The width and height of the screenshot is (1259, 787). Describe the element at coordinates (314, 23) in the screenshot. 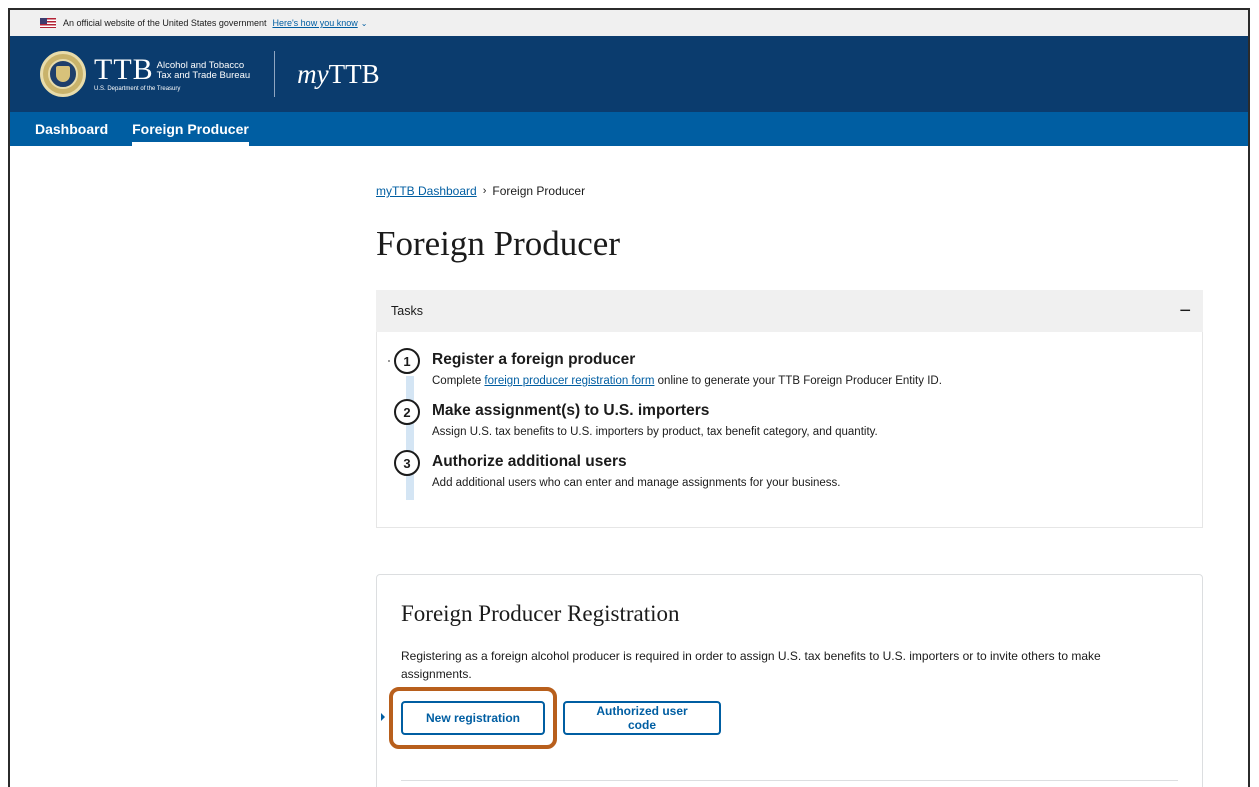

I see `heres-how-you-know-link: Here's how you know` at that location.